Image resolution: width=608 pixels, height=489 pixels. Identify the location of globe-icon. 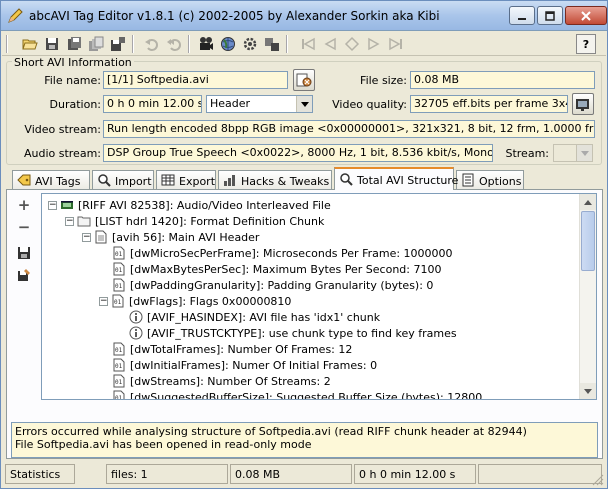
(228, 44).